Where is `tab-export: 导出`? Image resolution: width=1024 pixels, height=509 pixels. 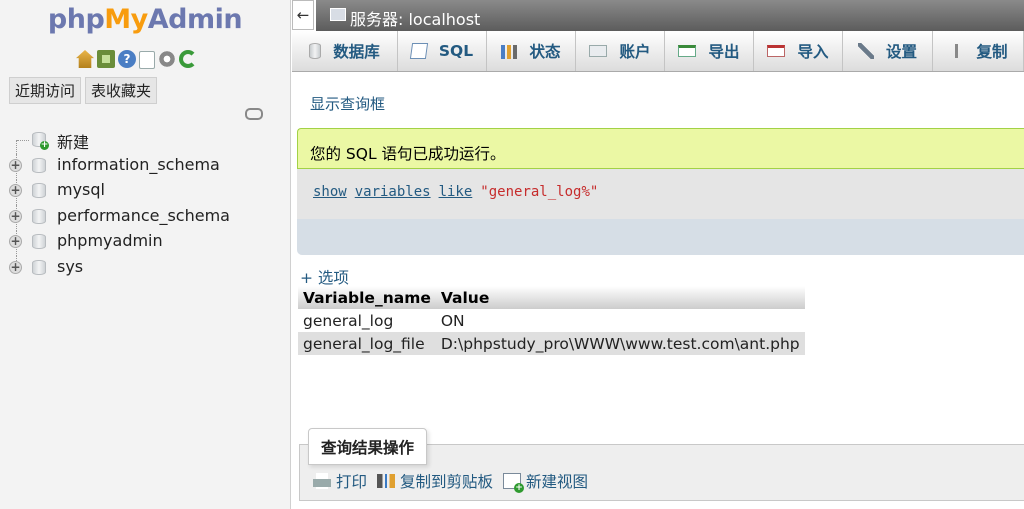 tab-export: 导出 is located at coordinates (709, 51).